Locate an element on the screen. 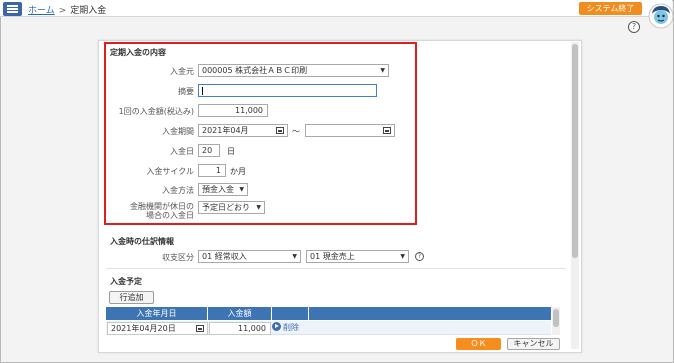 The height and width of the screenshot is (363, 674). schedule-date-value: 2021年04月20日 is located at coordinates (143, 328).